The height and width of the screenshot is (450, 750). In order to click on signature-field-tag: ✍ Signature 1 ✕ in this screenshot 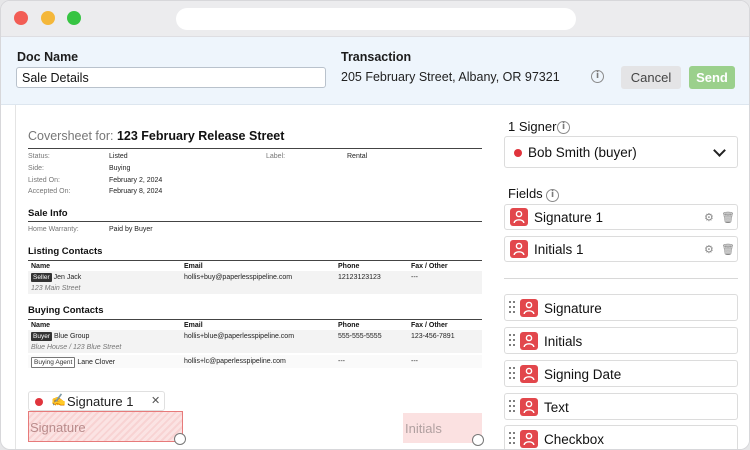, I will do `click(96, 401)`.